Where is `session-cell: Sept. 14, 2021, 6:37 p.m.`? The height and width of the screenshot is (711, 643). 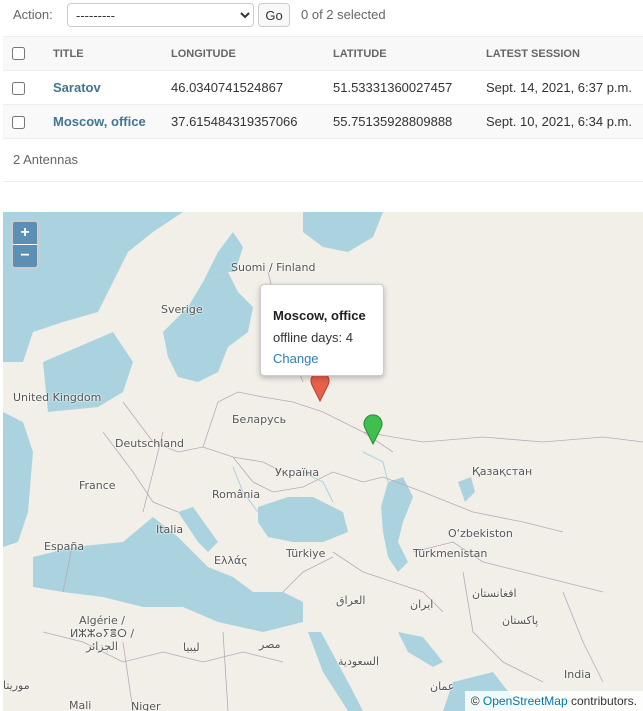
session-cell: Sept. 14, 2021, 6:37 p.m. is located at coordinates (564, 87).